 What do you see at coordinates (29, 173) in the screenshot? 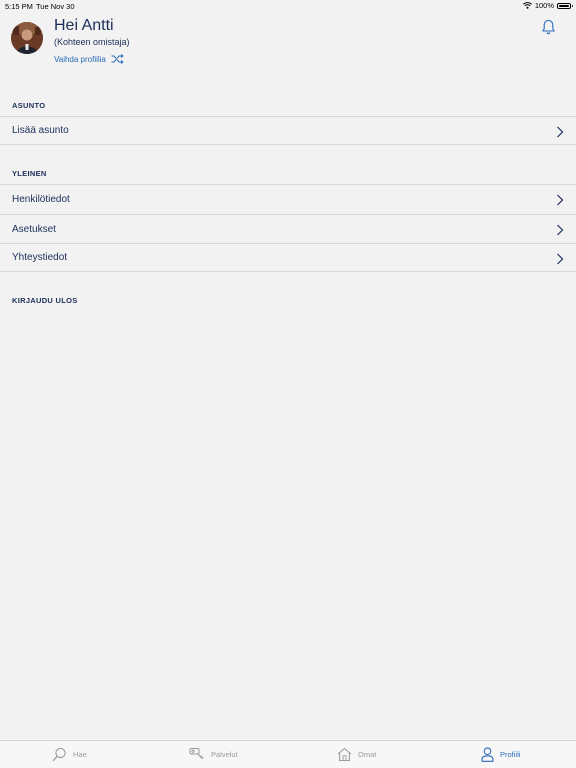
I see `section-title-yleinen: YLEINEN` at bounding box center [29, 173].